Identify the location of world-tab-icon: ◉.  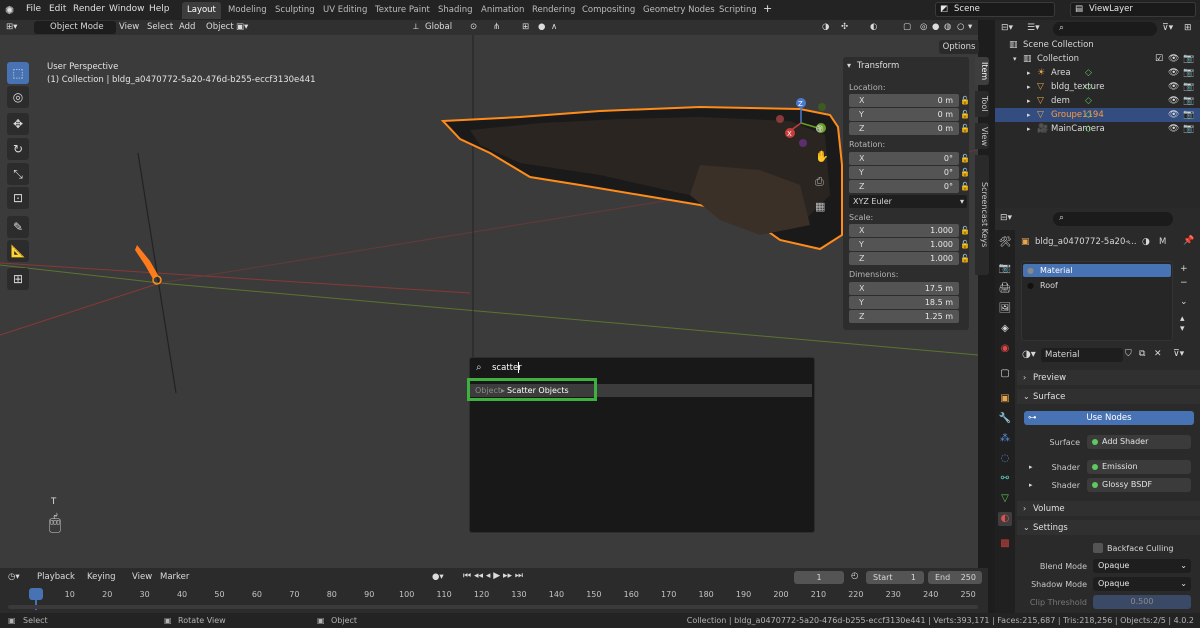
(1005, 349).